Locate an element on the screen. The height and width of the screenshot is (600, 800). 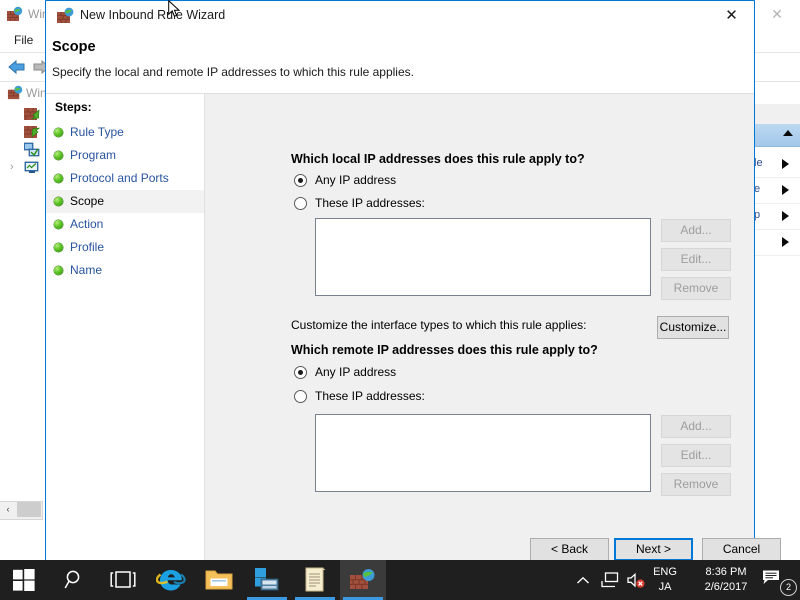
mouse-cursor is located at coordinates (174, 9).